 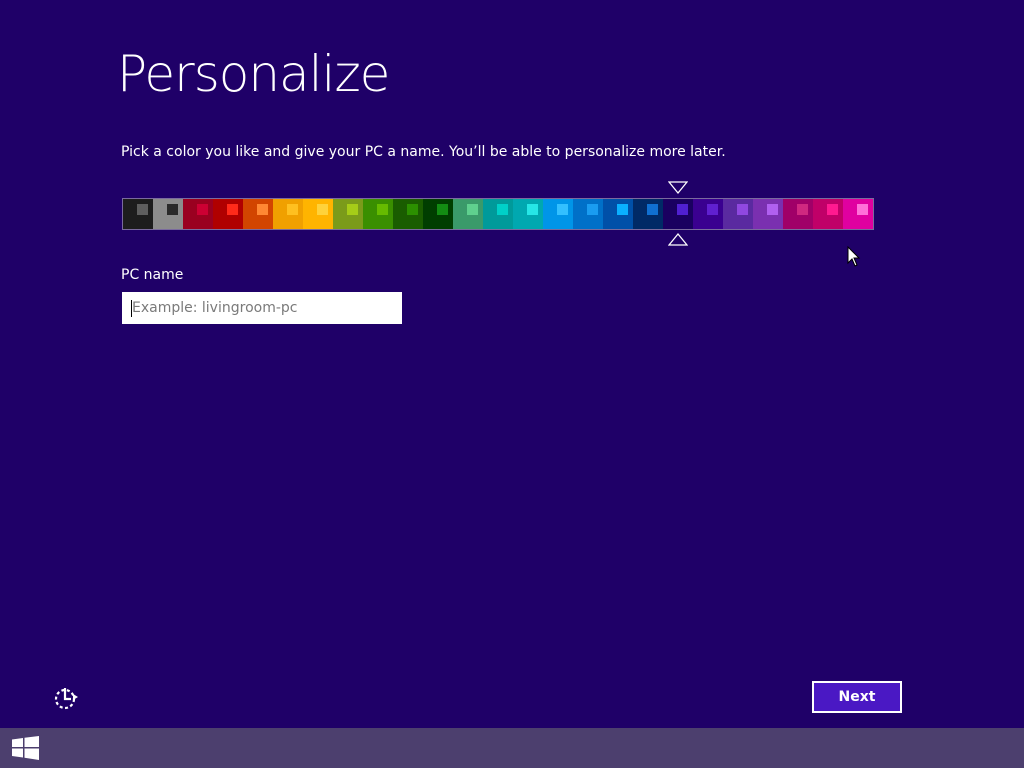 I want to click on text-caret, so click(x=131, y=308).